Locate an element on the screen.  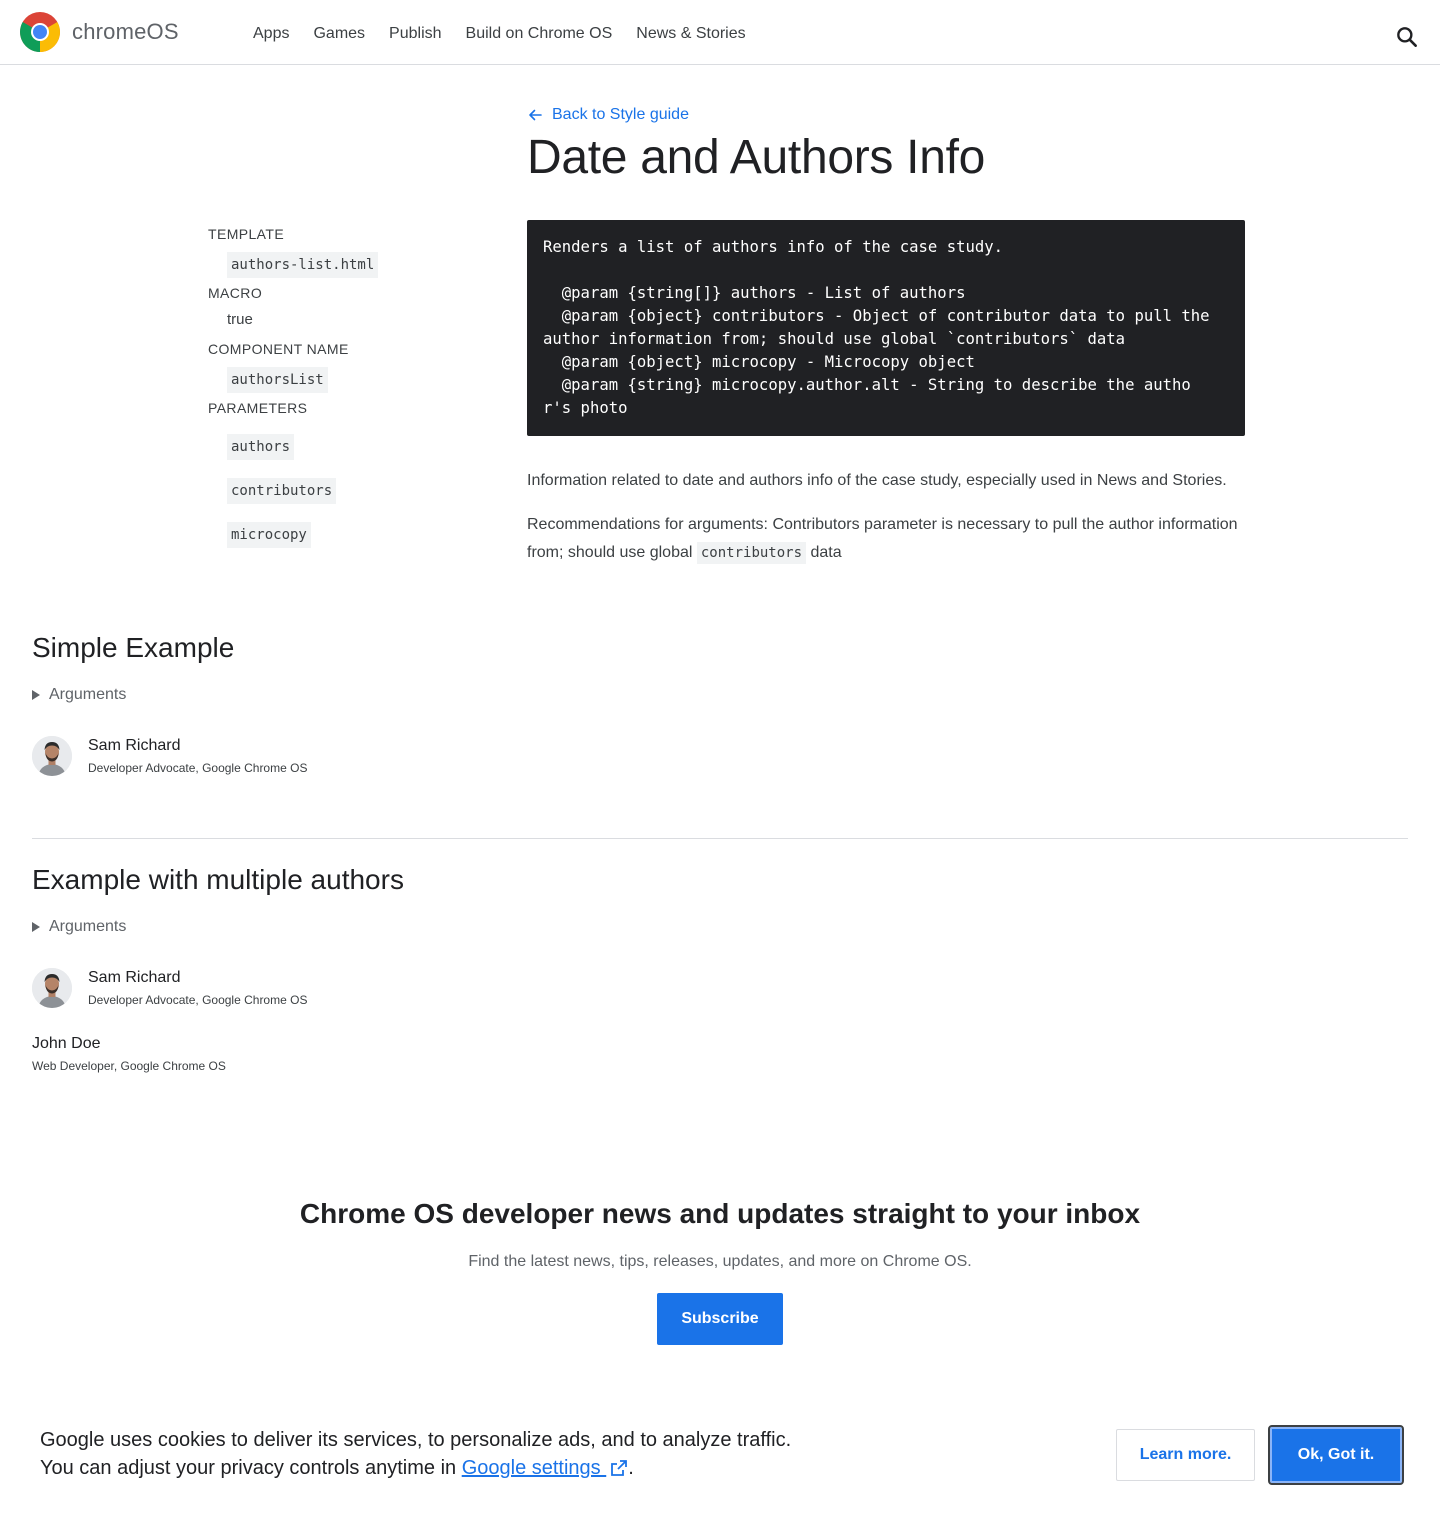
macro-value: true is located at coordinates (240, 319).